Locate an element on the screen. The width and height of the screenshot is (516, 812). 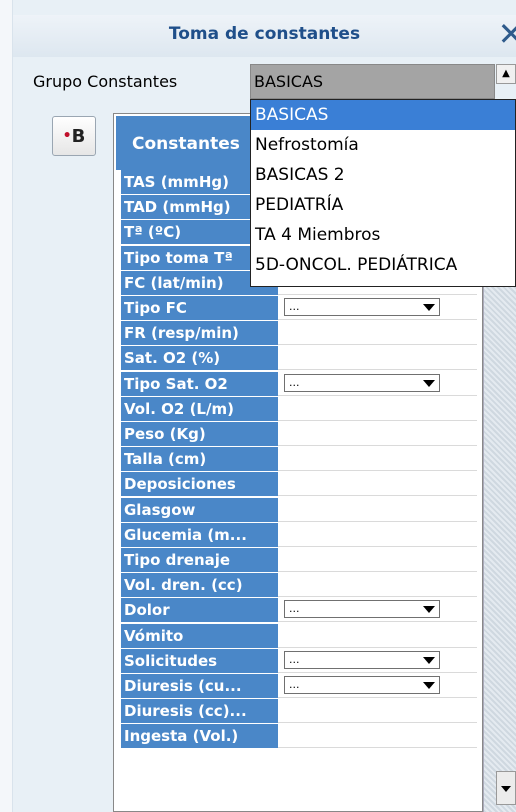
window-left-edge is located at coordinates (6, 406).